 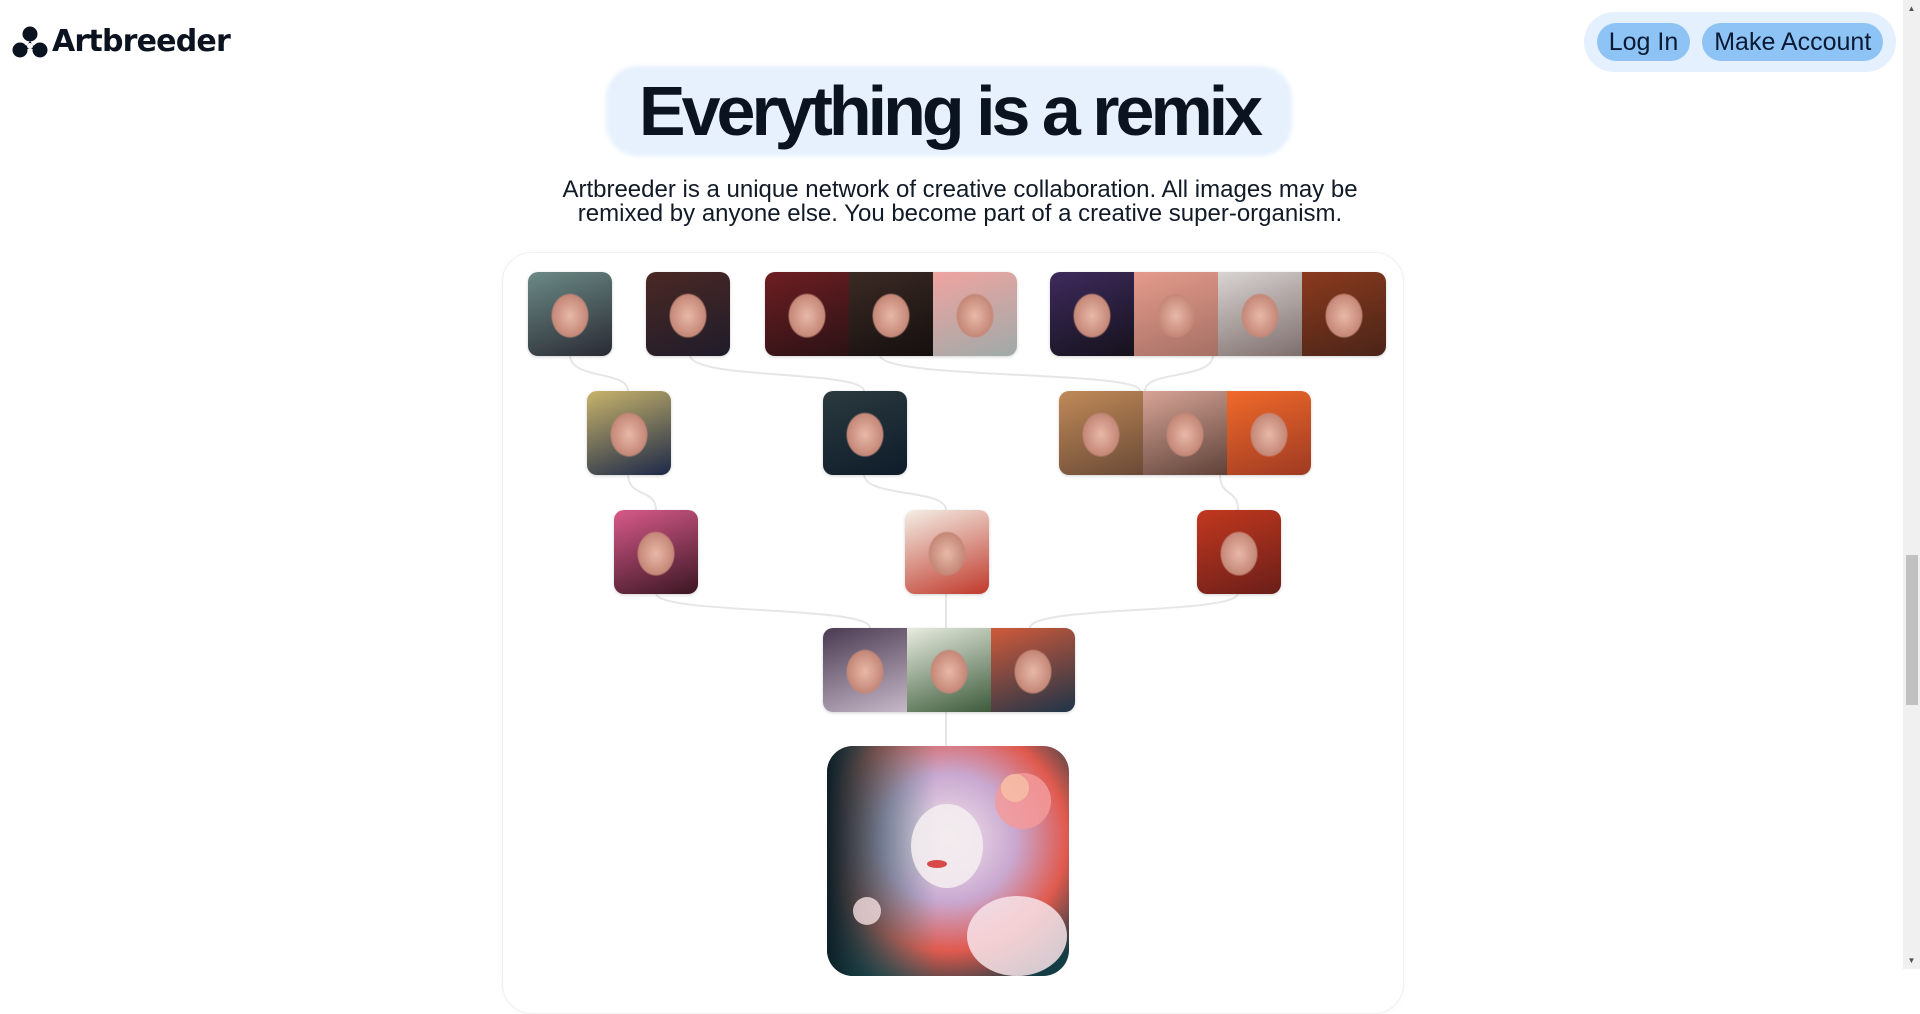 I want to click on scroll-down-arrow-icon: ▼, so click(x=1911, y=960).